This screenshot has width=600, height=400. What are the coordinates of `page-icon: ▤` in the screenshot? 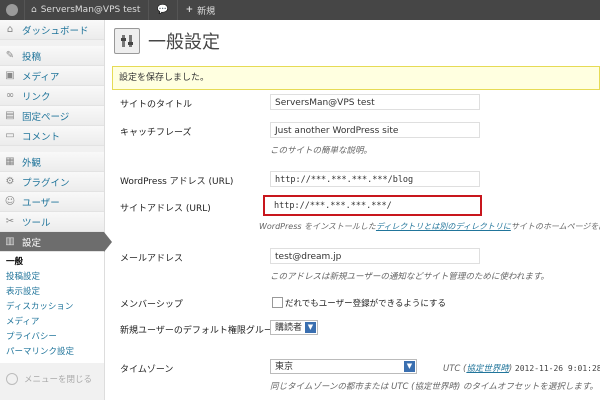 It's located at (10, 115).